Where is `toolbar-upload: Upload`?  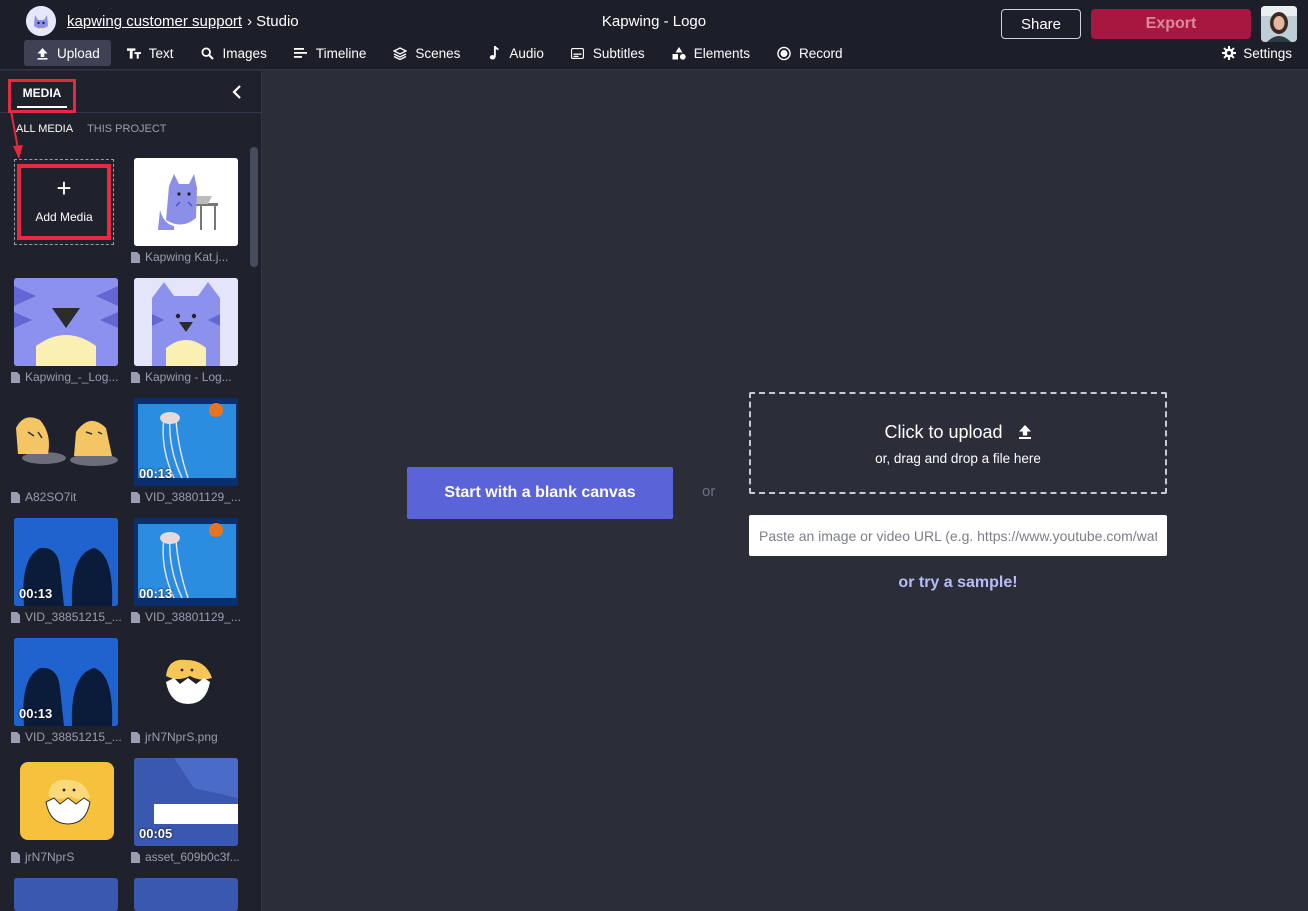
toolbar-upload: Upload is located at coordinates (67, 53).